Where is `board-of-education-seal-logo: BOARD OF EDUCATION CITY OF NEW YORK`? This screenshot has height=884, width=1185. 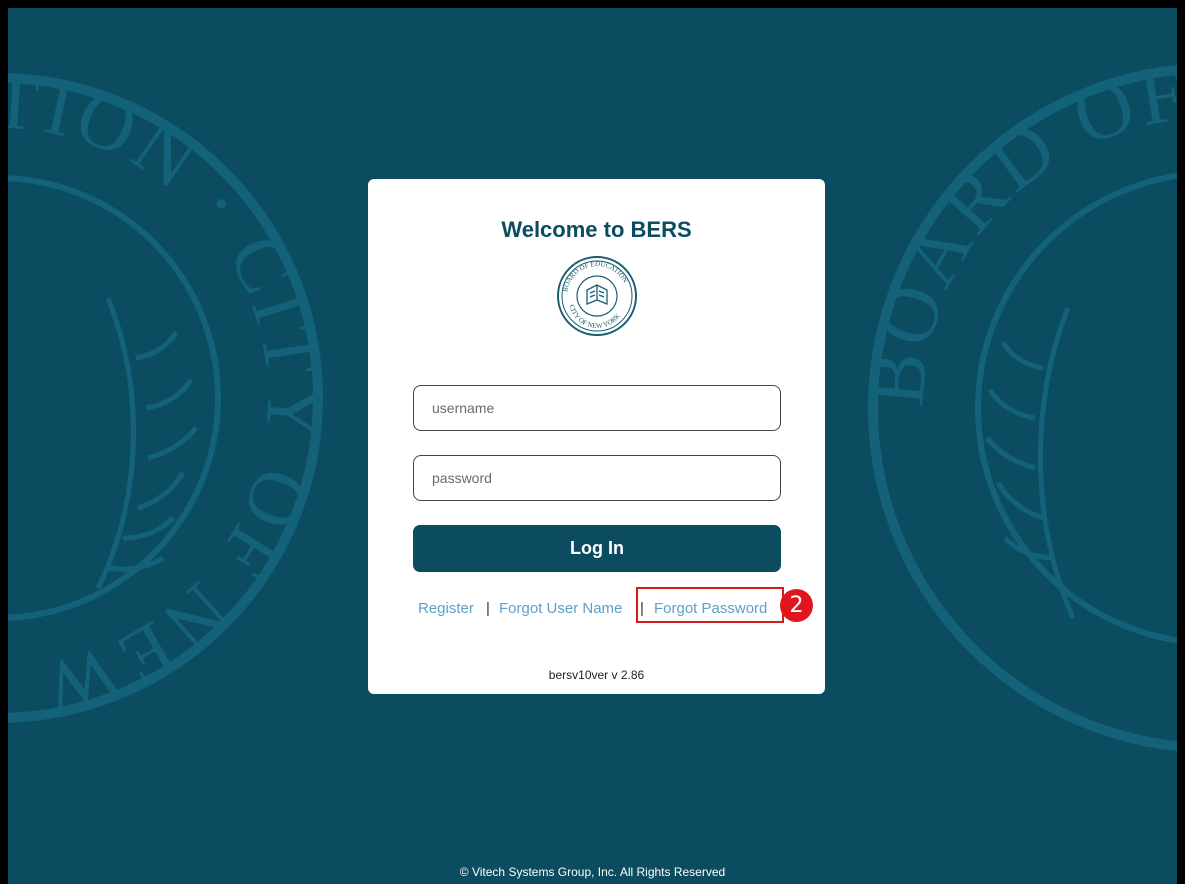
board-of-education-seal-logo: BOARD OF EDUCATION CITY OF NEW YORK is located at coordinates (597, 296).